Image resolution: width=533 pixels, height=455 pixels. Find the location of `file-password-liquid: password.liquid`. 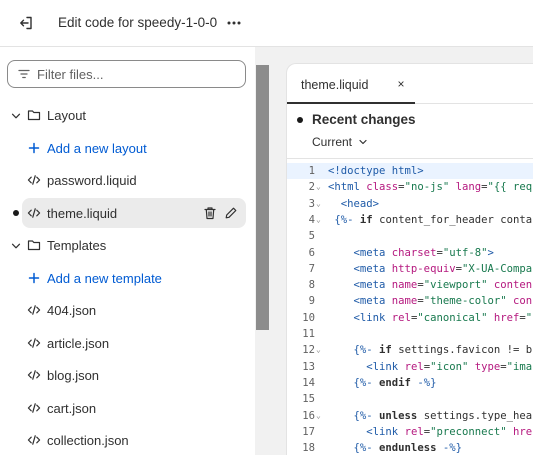

file-password-liquid: password.liquid is located at coordinates (127, 180).